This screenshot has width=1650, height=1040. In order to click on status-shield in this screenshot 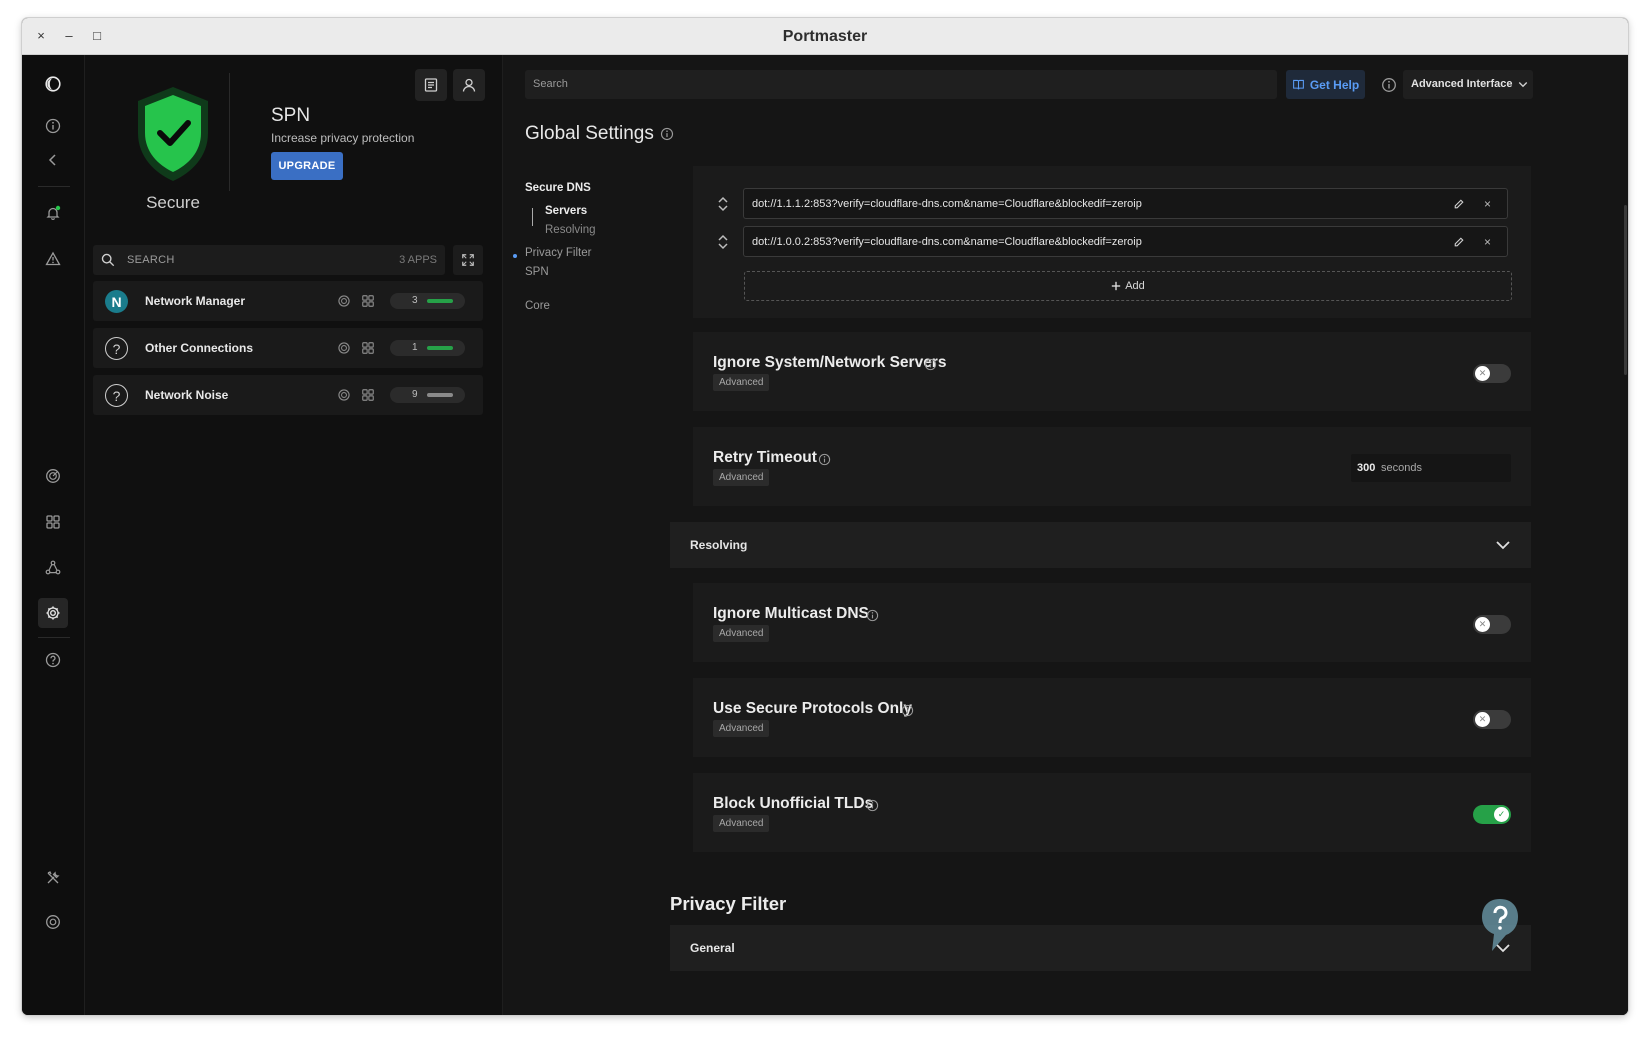, I will do `click(173, 137)`.